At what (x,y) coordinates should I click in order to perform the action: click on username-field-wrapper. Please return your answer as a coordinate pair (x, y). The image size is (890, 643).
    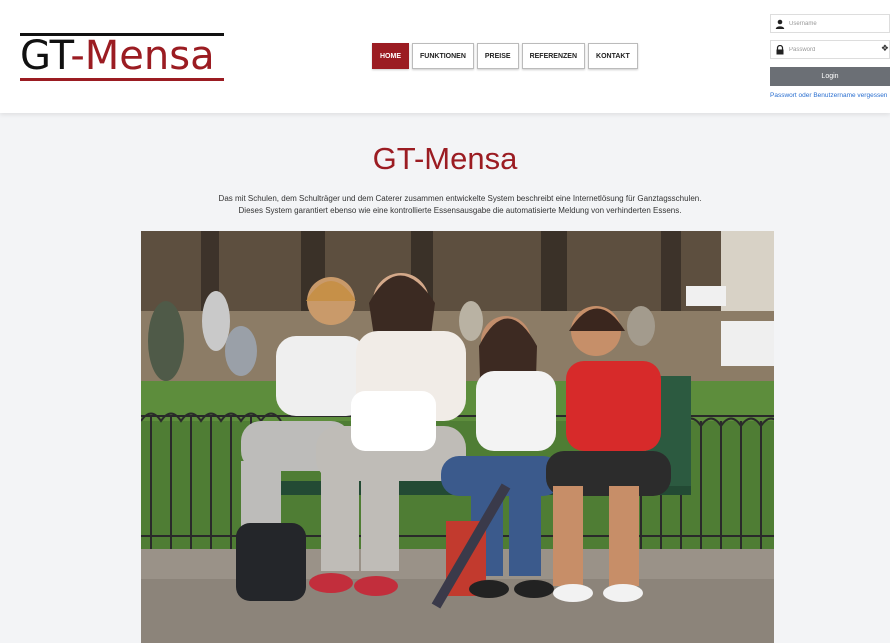
    Looking at the image, I should click on (830, 23).